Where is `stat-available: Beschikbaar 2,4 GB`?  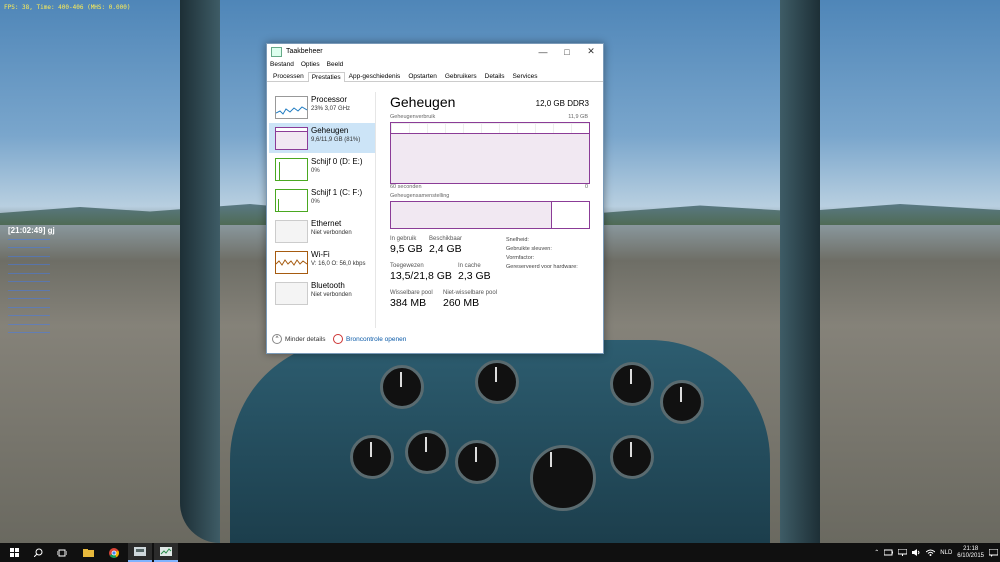
stat-available: Beschikbaar 2,4 GB is located at coordinates (446, 245).